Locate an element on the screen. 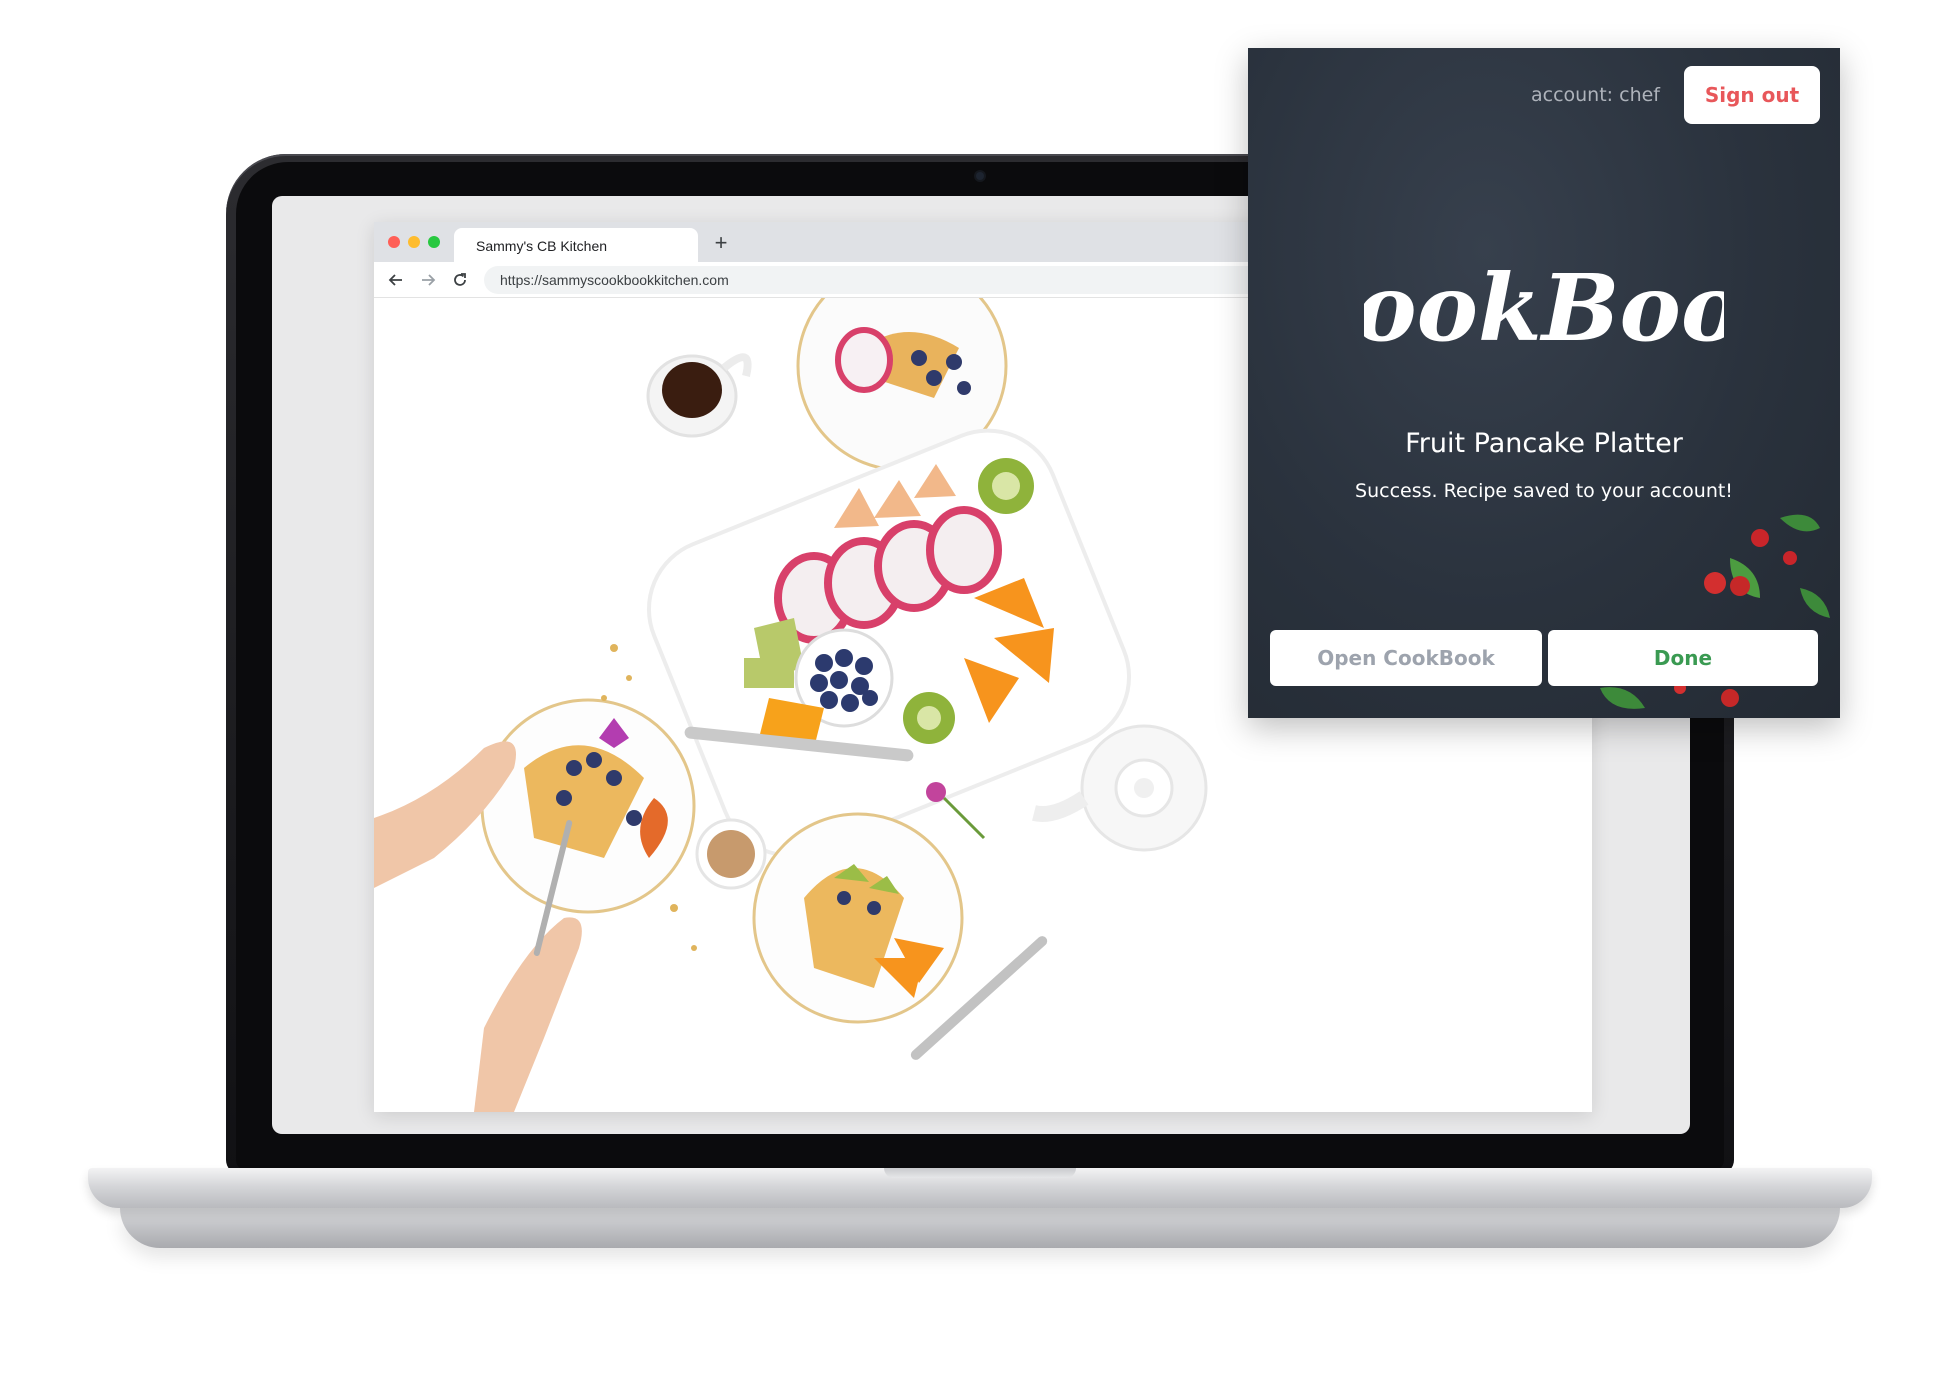 The width and height of the screenshot is (1960, 1400). new-tab-button: + is located at coordinates (721, 243).